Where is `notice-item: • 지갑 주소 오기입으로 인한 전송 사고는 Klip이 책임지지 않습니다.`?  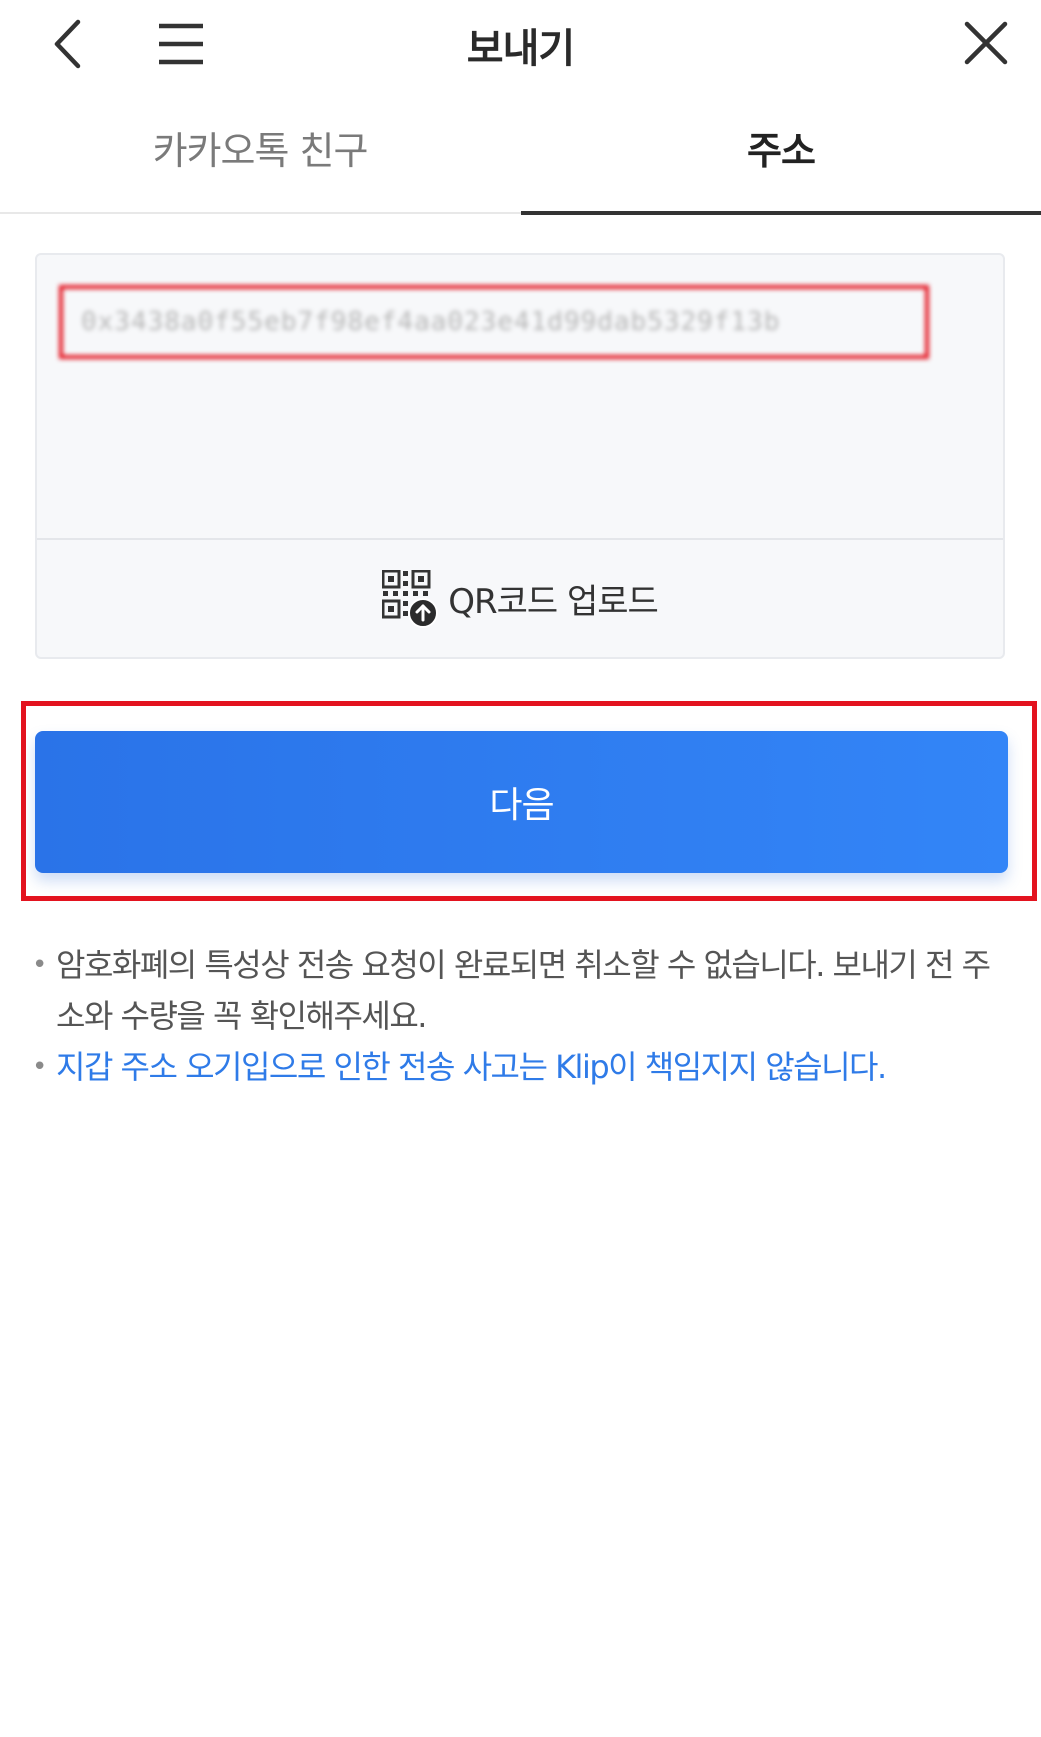
notice-item: • 지갑 주소 오기입으로 인한 전송 사고는 Klip이 책임지지 않습니다. is located at coordinates (520, 1067).